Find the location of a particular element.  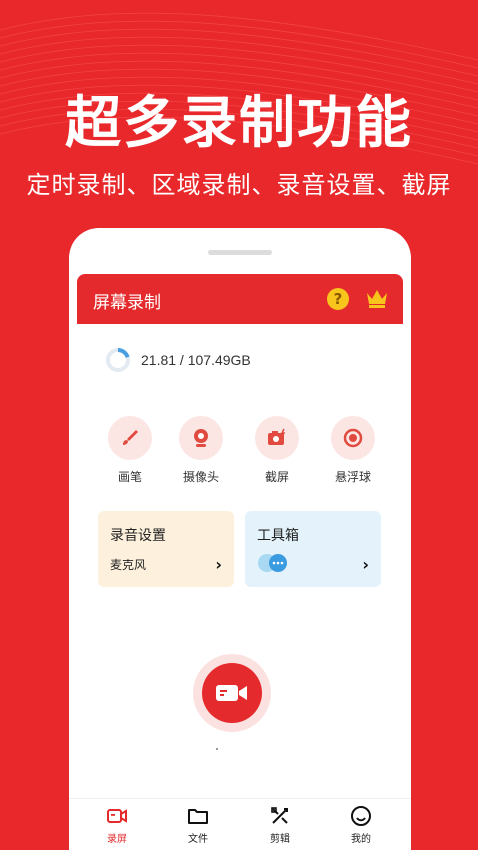

tab-label: 剪辑 is located at coordinates (280, 839).